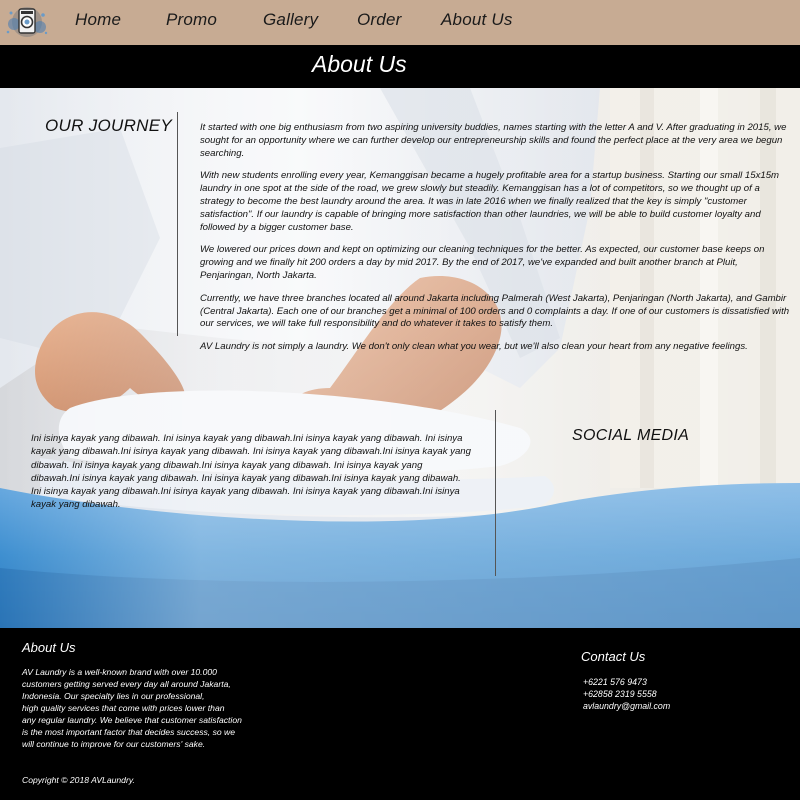 This screenshot has height=800, width=800. Describe the element at coordinates (631, 435) in the screenshot. I see `social-media-heading: SOCIAL MEDIA` at that location.